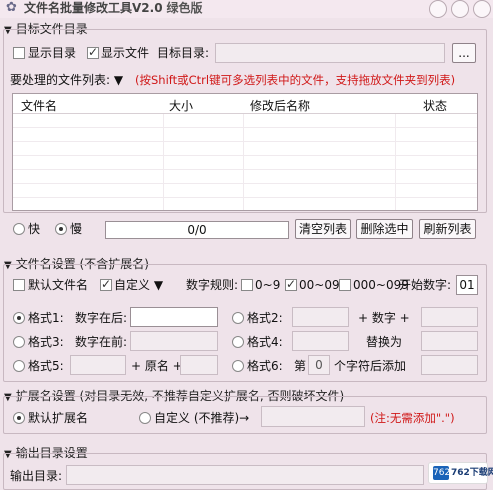 This screenshot has height=490, width=493. Describe the element at coordinates (19, 366) in the screenshot. I see `format5-radio` at that location.